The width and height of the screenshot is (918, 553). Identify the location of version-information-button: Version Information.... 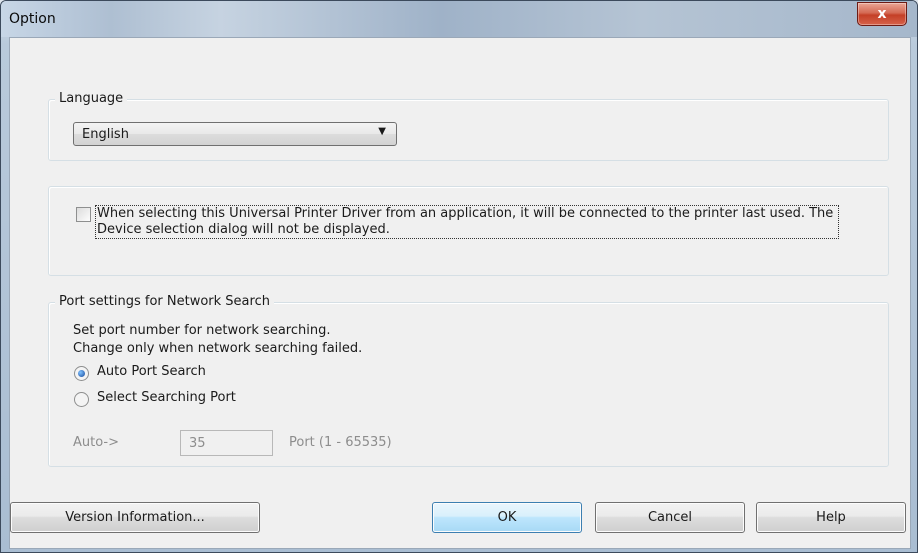
(135, 517).